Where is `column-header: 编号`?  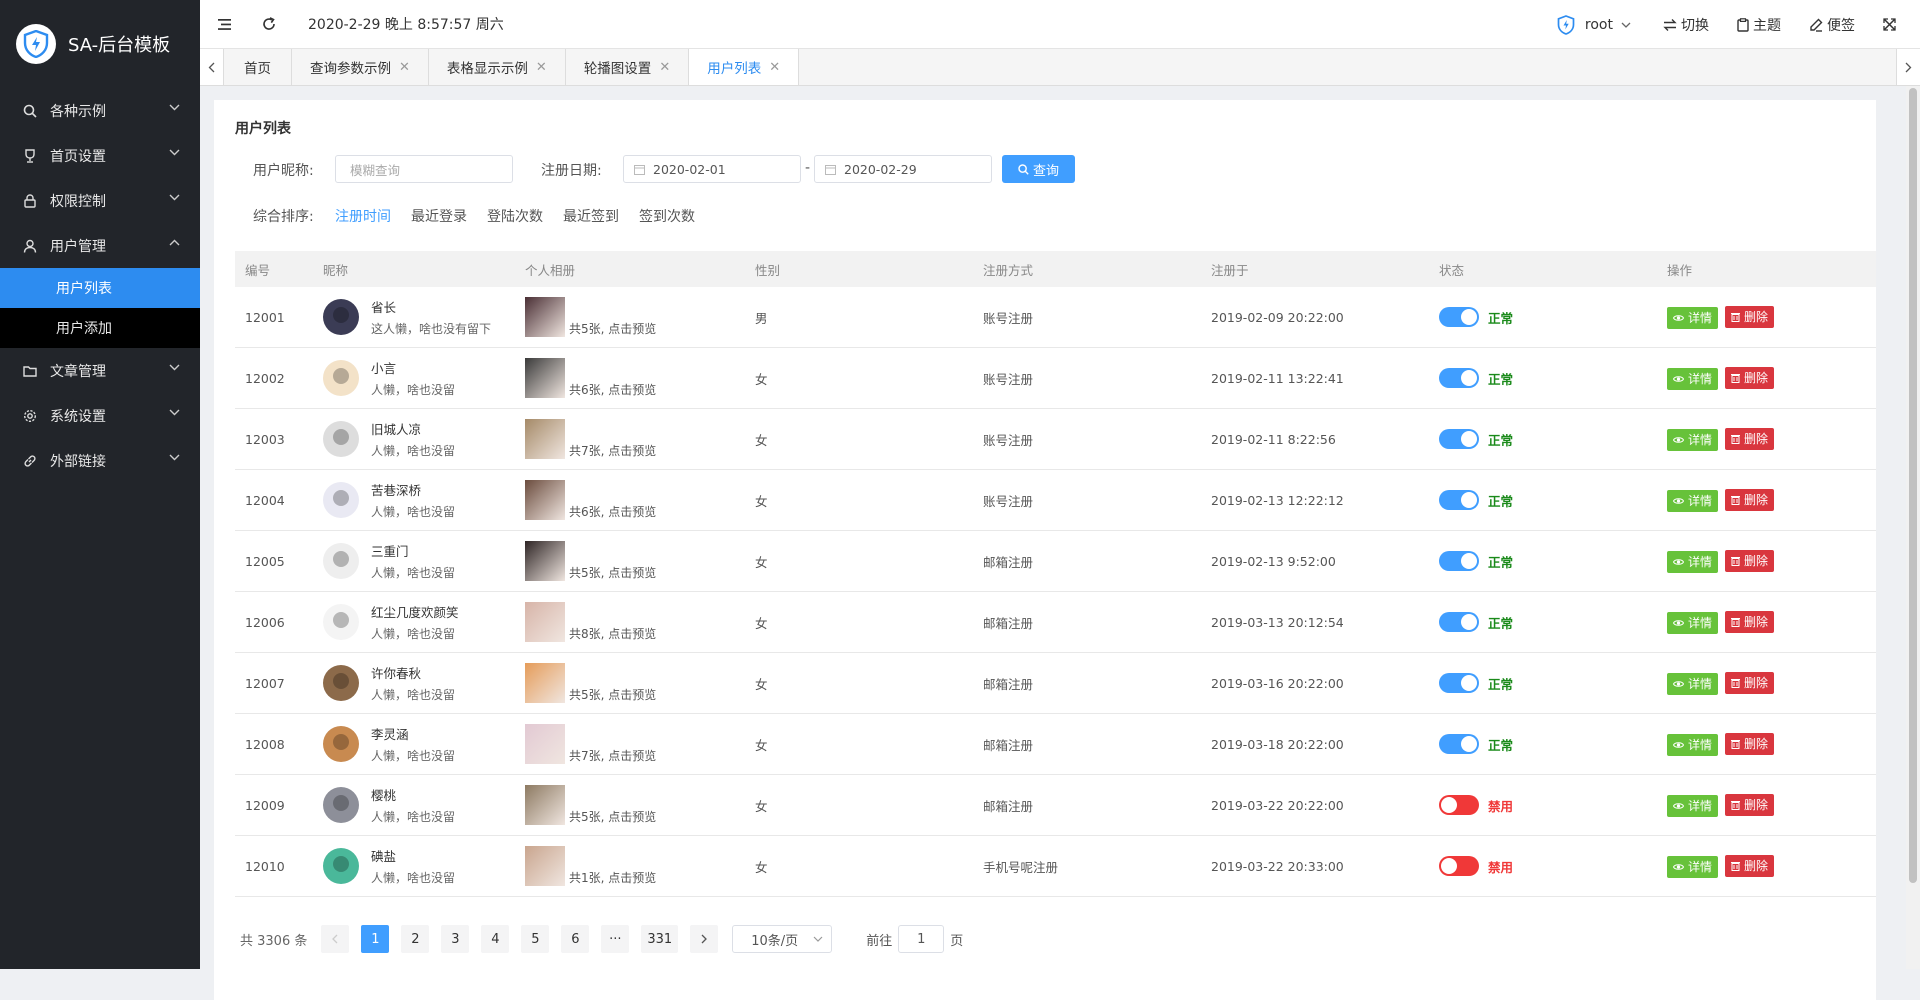
column-header: 编号 is located at coordinates (274, 269).